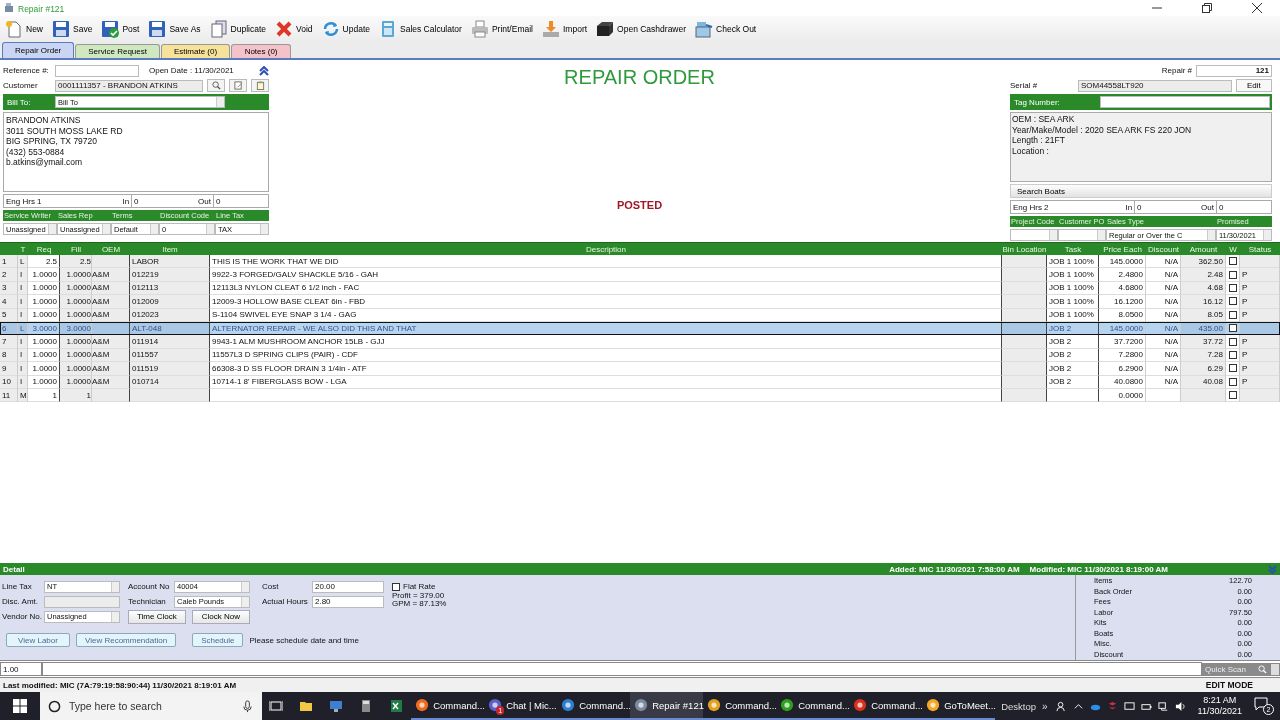 The image size is (1280, 720). Describe the element at coordinates (23, 249) in the screenshot. I see `column-header: T` at that location.